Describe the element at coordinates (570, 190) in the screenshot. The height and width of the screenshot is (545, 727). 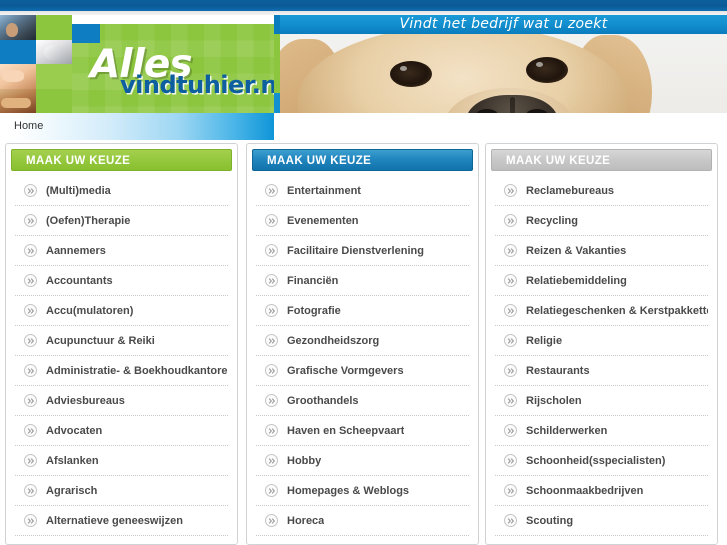
I see `category-list-item-label: Reclamebureaus` at that location.